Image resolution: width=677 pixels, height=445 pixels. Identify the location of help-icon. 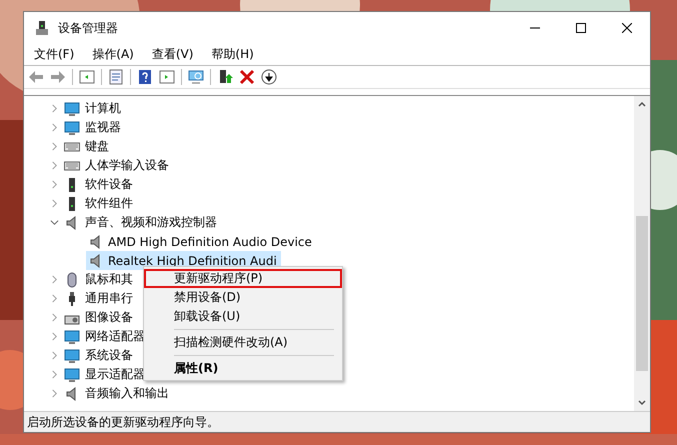
(145, 77).